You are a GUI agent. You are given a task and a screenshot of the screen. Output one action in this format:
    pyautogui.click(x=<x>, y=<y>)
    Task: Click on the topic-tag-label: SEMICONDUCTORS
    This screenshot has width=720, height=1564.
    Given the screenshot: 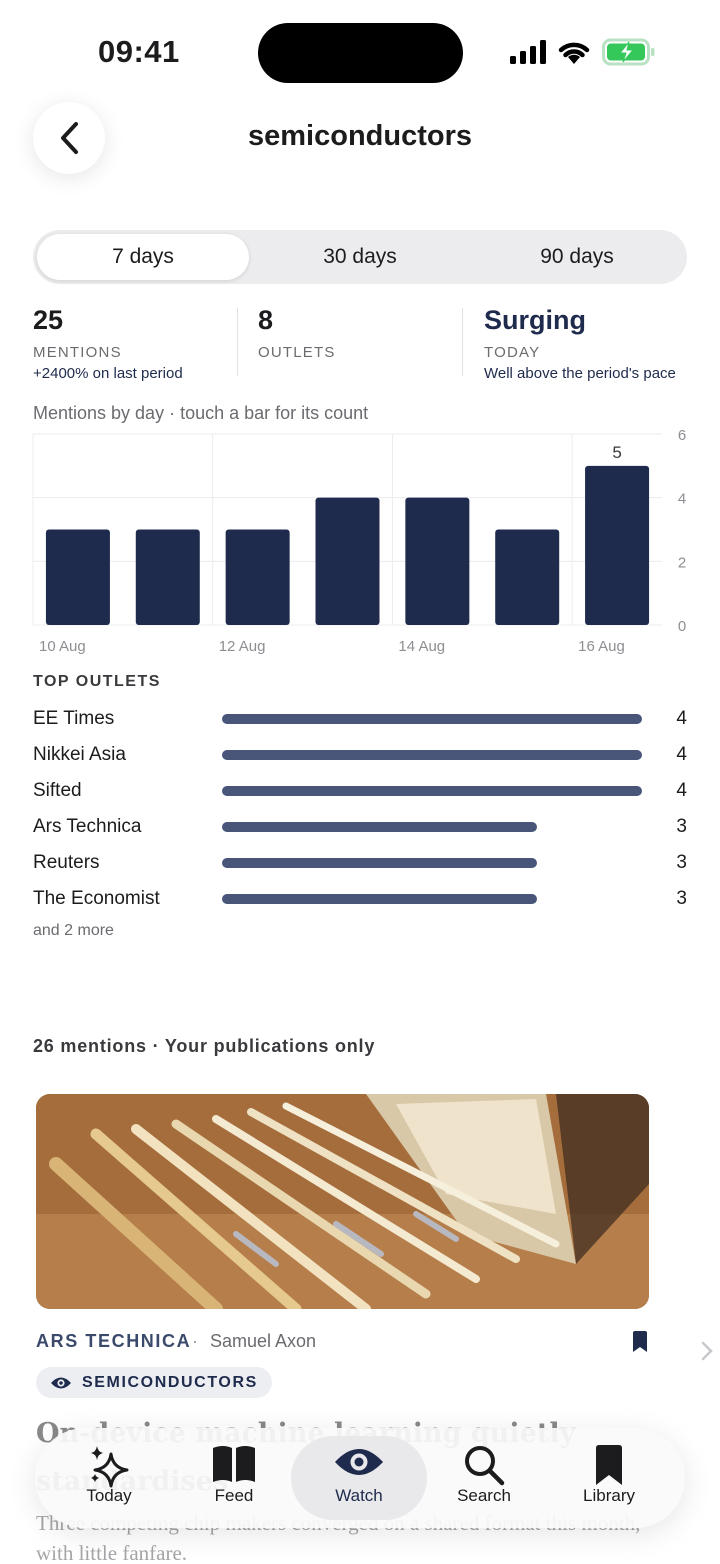 What is the action you would take?
    pyautogui.click(x=170, y=1382)
    